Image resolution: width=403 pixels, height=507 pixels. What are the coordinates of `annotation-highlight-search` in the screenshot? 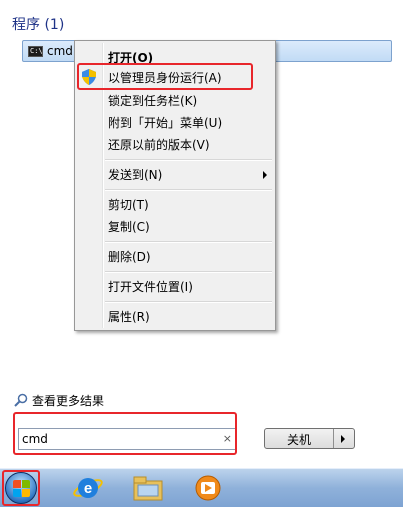 It's located at (125, 433).